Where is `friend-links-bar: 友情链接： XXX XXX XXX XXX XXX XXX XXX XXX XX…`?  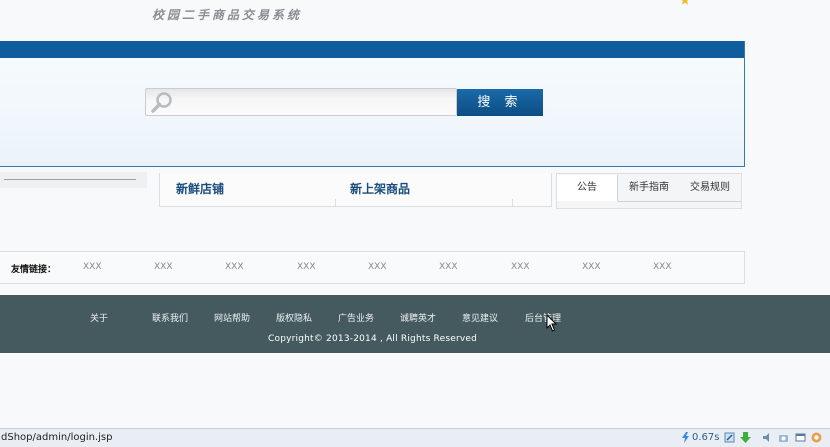 friend-links-bar: 友情链接： XXX XXX XXX XXX XXX XXX XXX XXX XX… is located at coordinates (372, 267).